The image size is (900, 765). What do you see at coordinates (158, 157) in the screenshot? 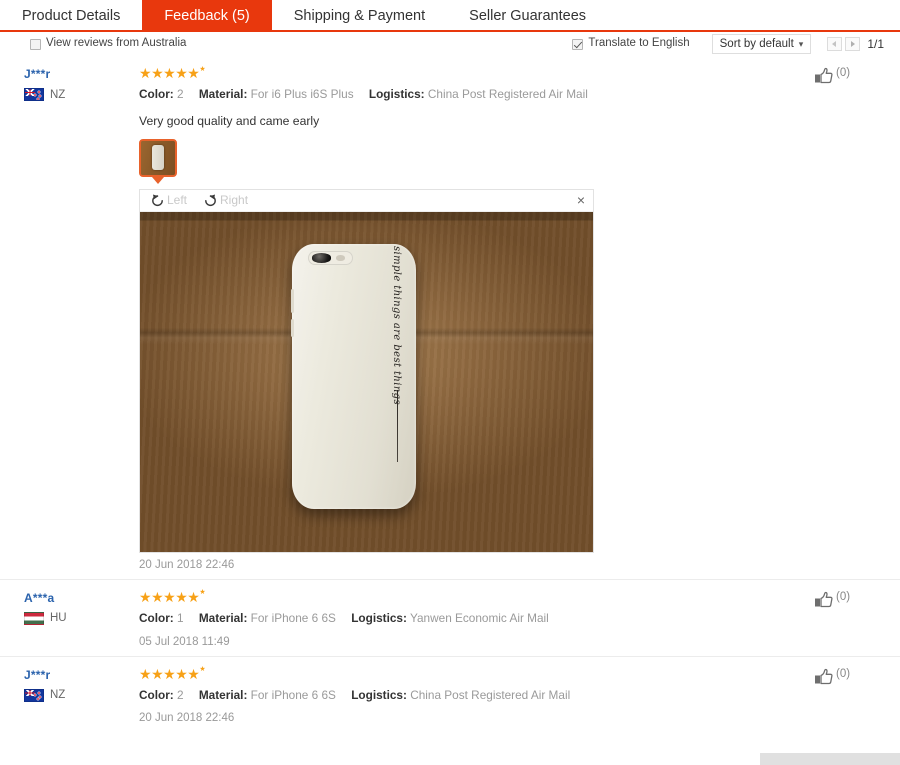
I see `review-photo-thumbnail` at bounding box center [158, 157].